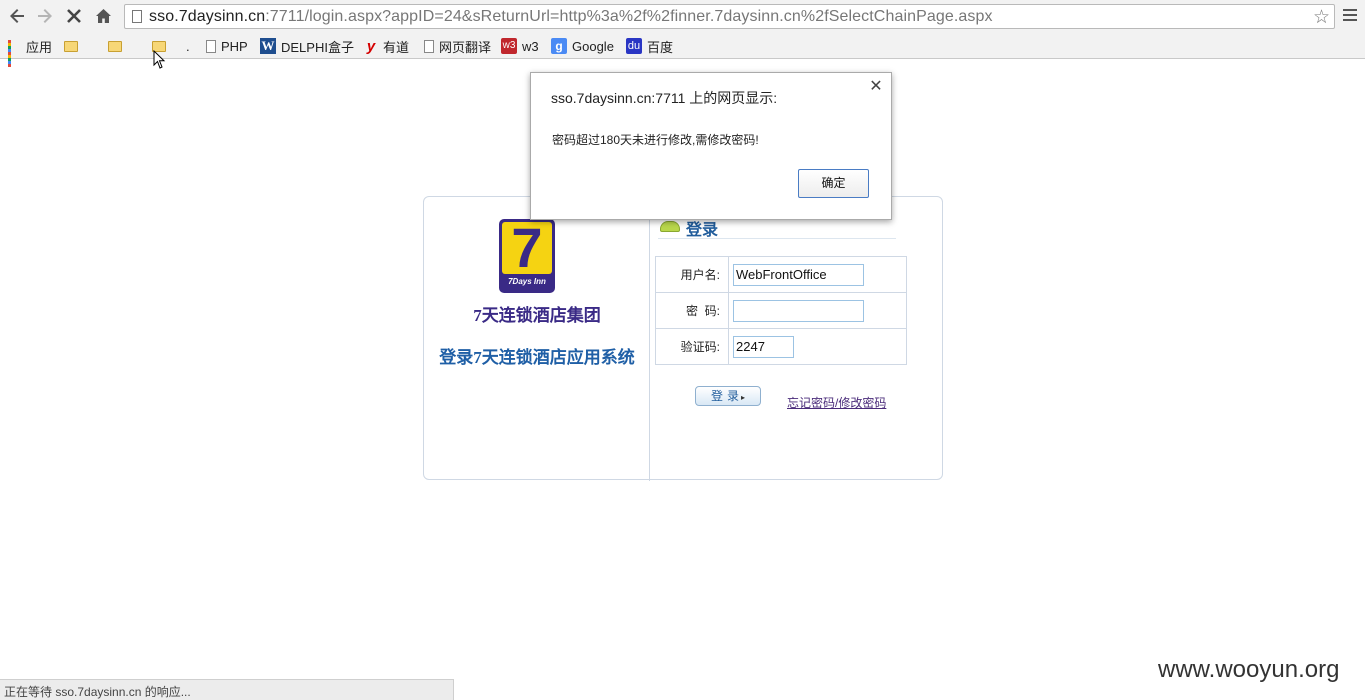 Image resolution: width=1365 pixels, height=700 pixels. What do you see at coordinates (268, 46) in the screenshot?
I see `w-icon: W` at bounding box center [268, 46].